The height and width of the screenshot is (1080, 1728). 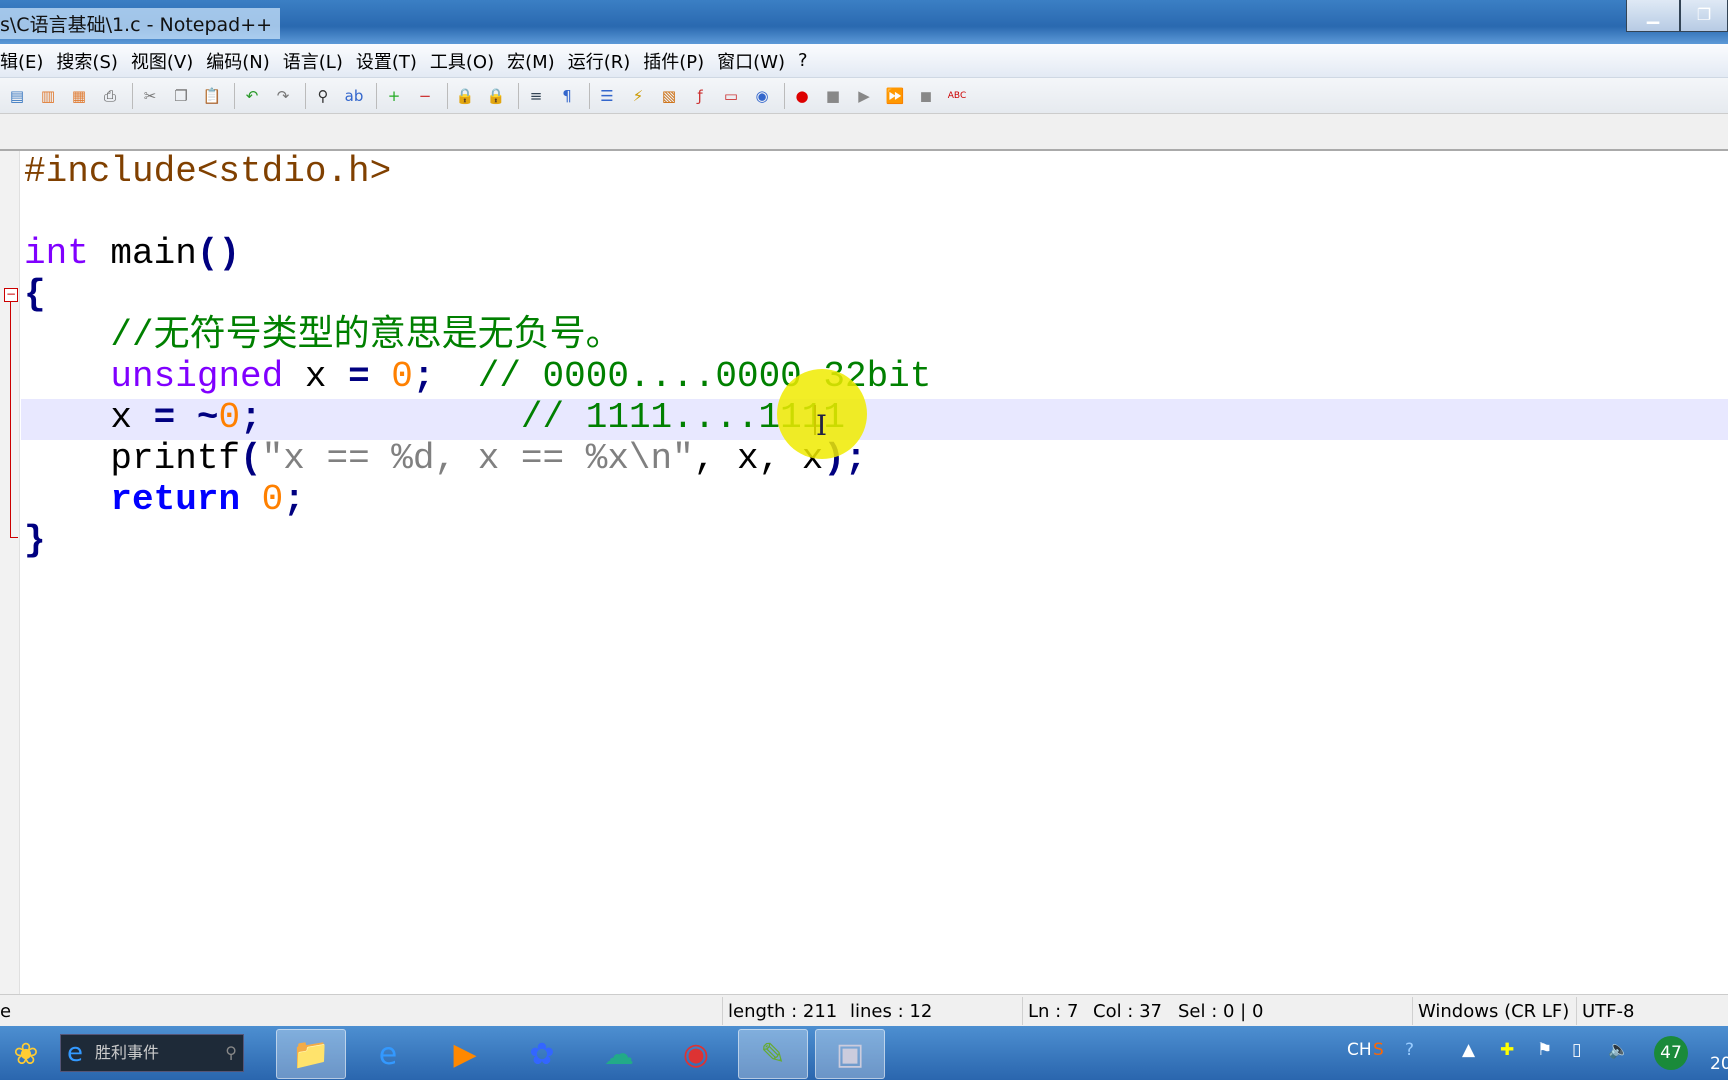 What do you see at coordinates (150, 96) in the screenshot?
I see `cut-button: ✂` at bounding box center [150, 96].